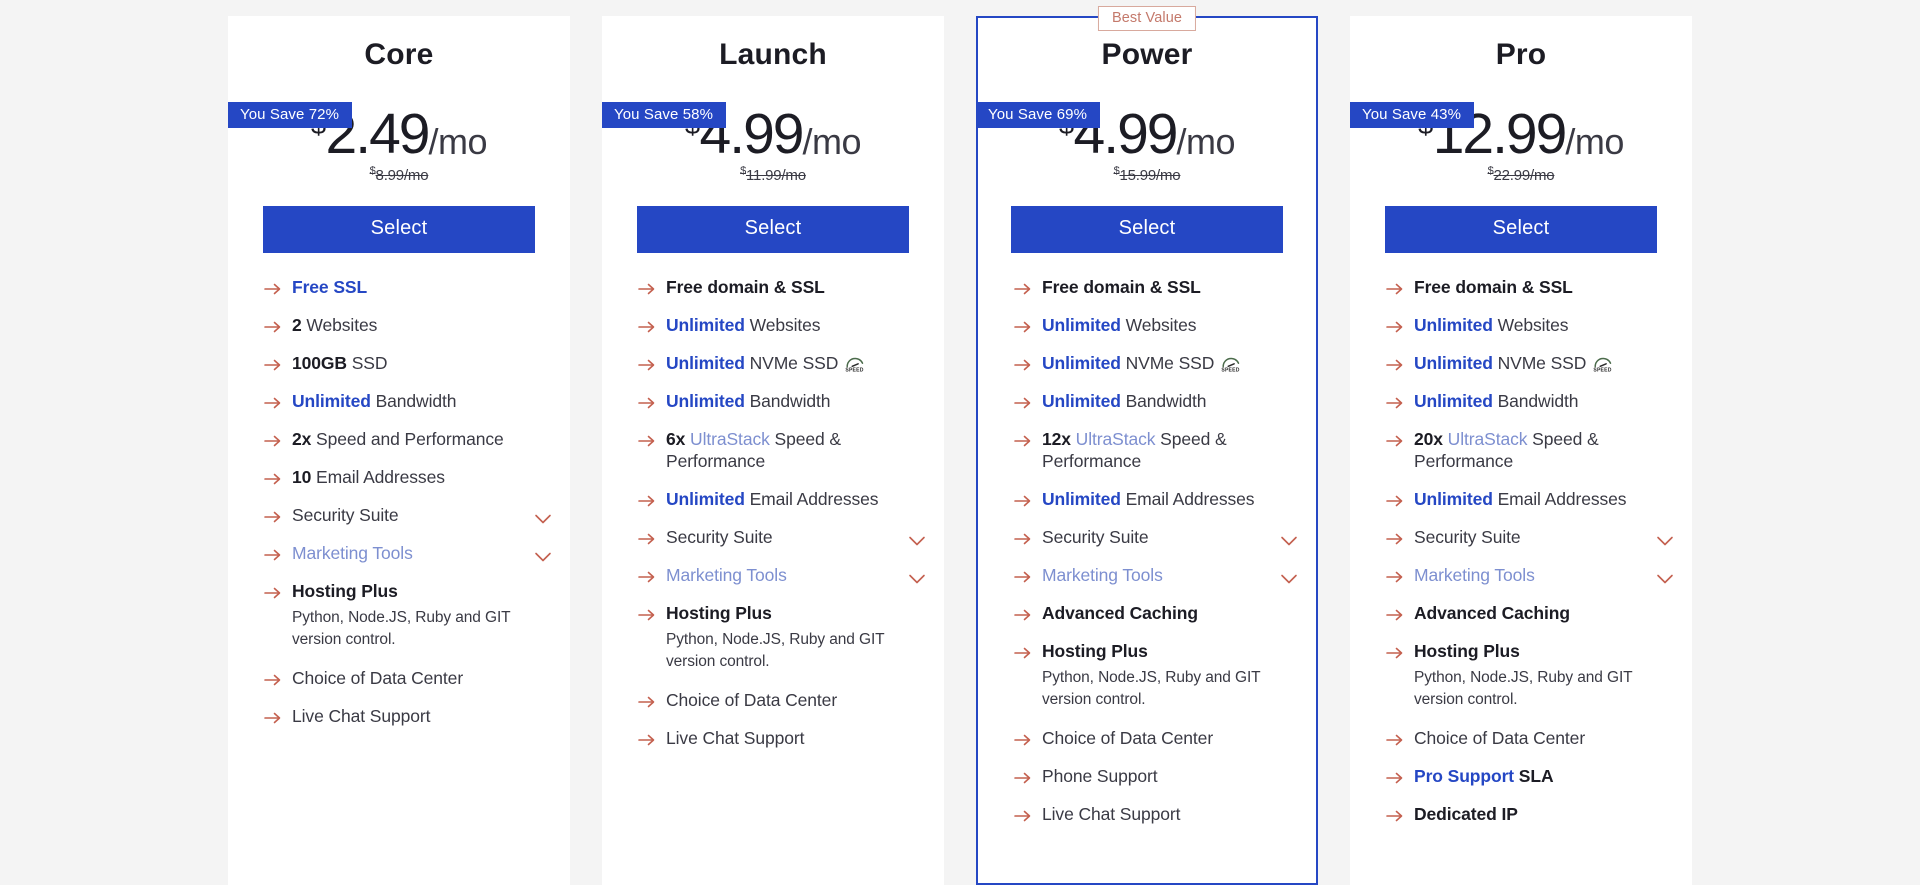 Image resolution: width=1920 pixels, height=885 pixels. Describe the element at coordinates (1205, 141) in the screenshot. I see `price-period: /mo` at that location.